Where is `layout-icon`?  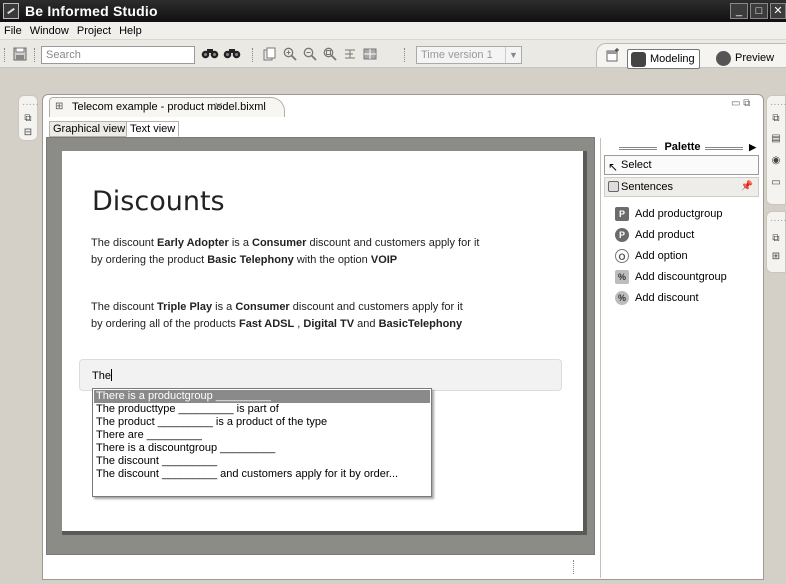 layout-icon is located at coordinates (350, 54).